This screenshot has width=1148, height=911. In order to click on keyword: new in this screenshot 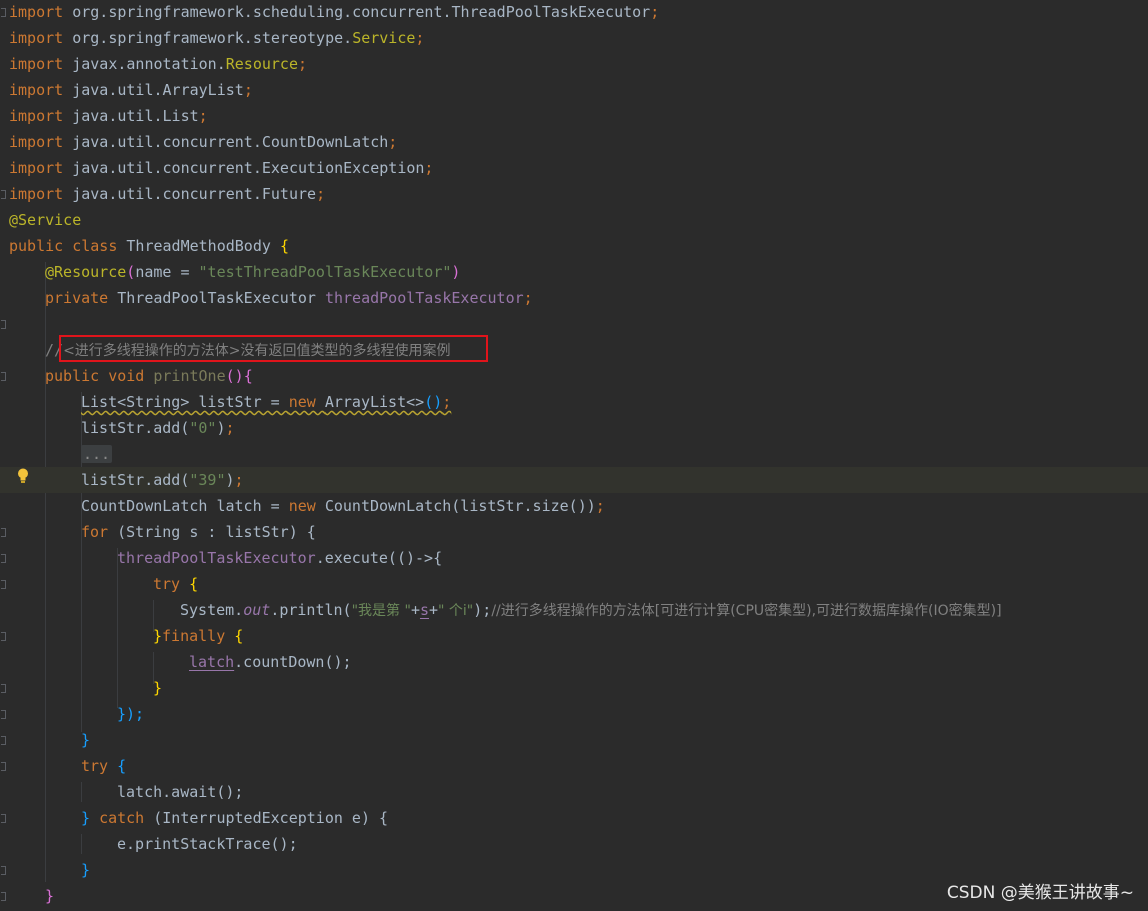, I will do `click(306, 506)`.